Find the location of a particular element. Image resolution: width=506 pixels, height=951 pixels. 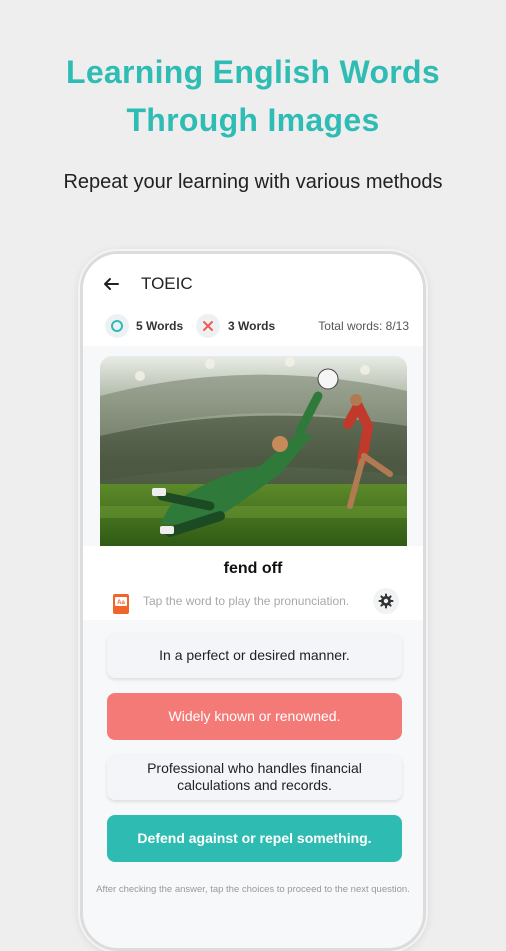

choice-option-4-correct: Defend against or repel something. is located at coordinates (254, 838).